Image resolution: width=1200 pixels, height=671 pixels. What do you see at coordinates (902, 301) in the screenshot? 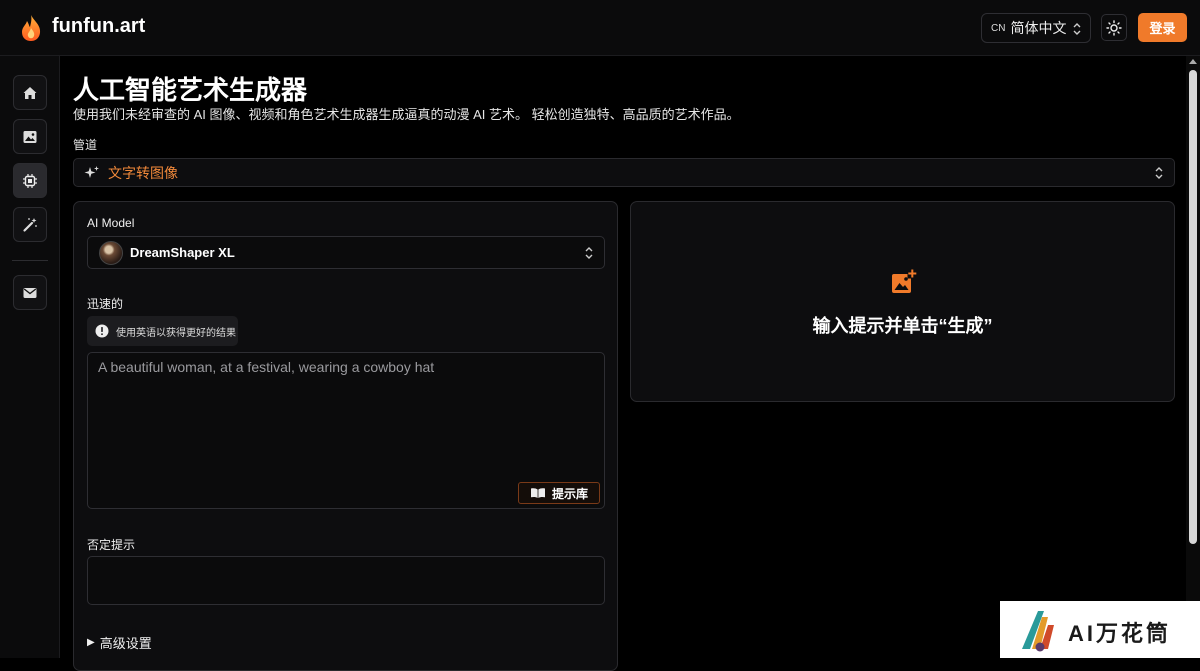
I see `preview-panel: 输入提示并单击“生成”` at bounding box center [902, 301].